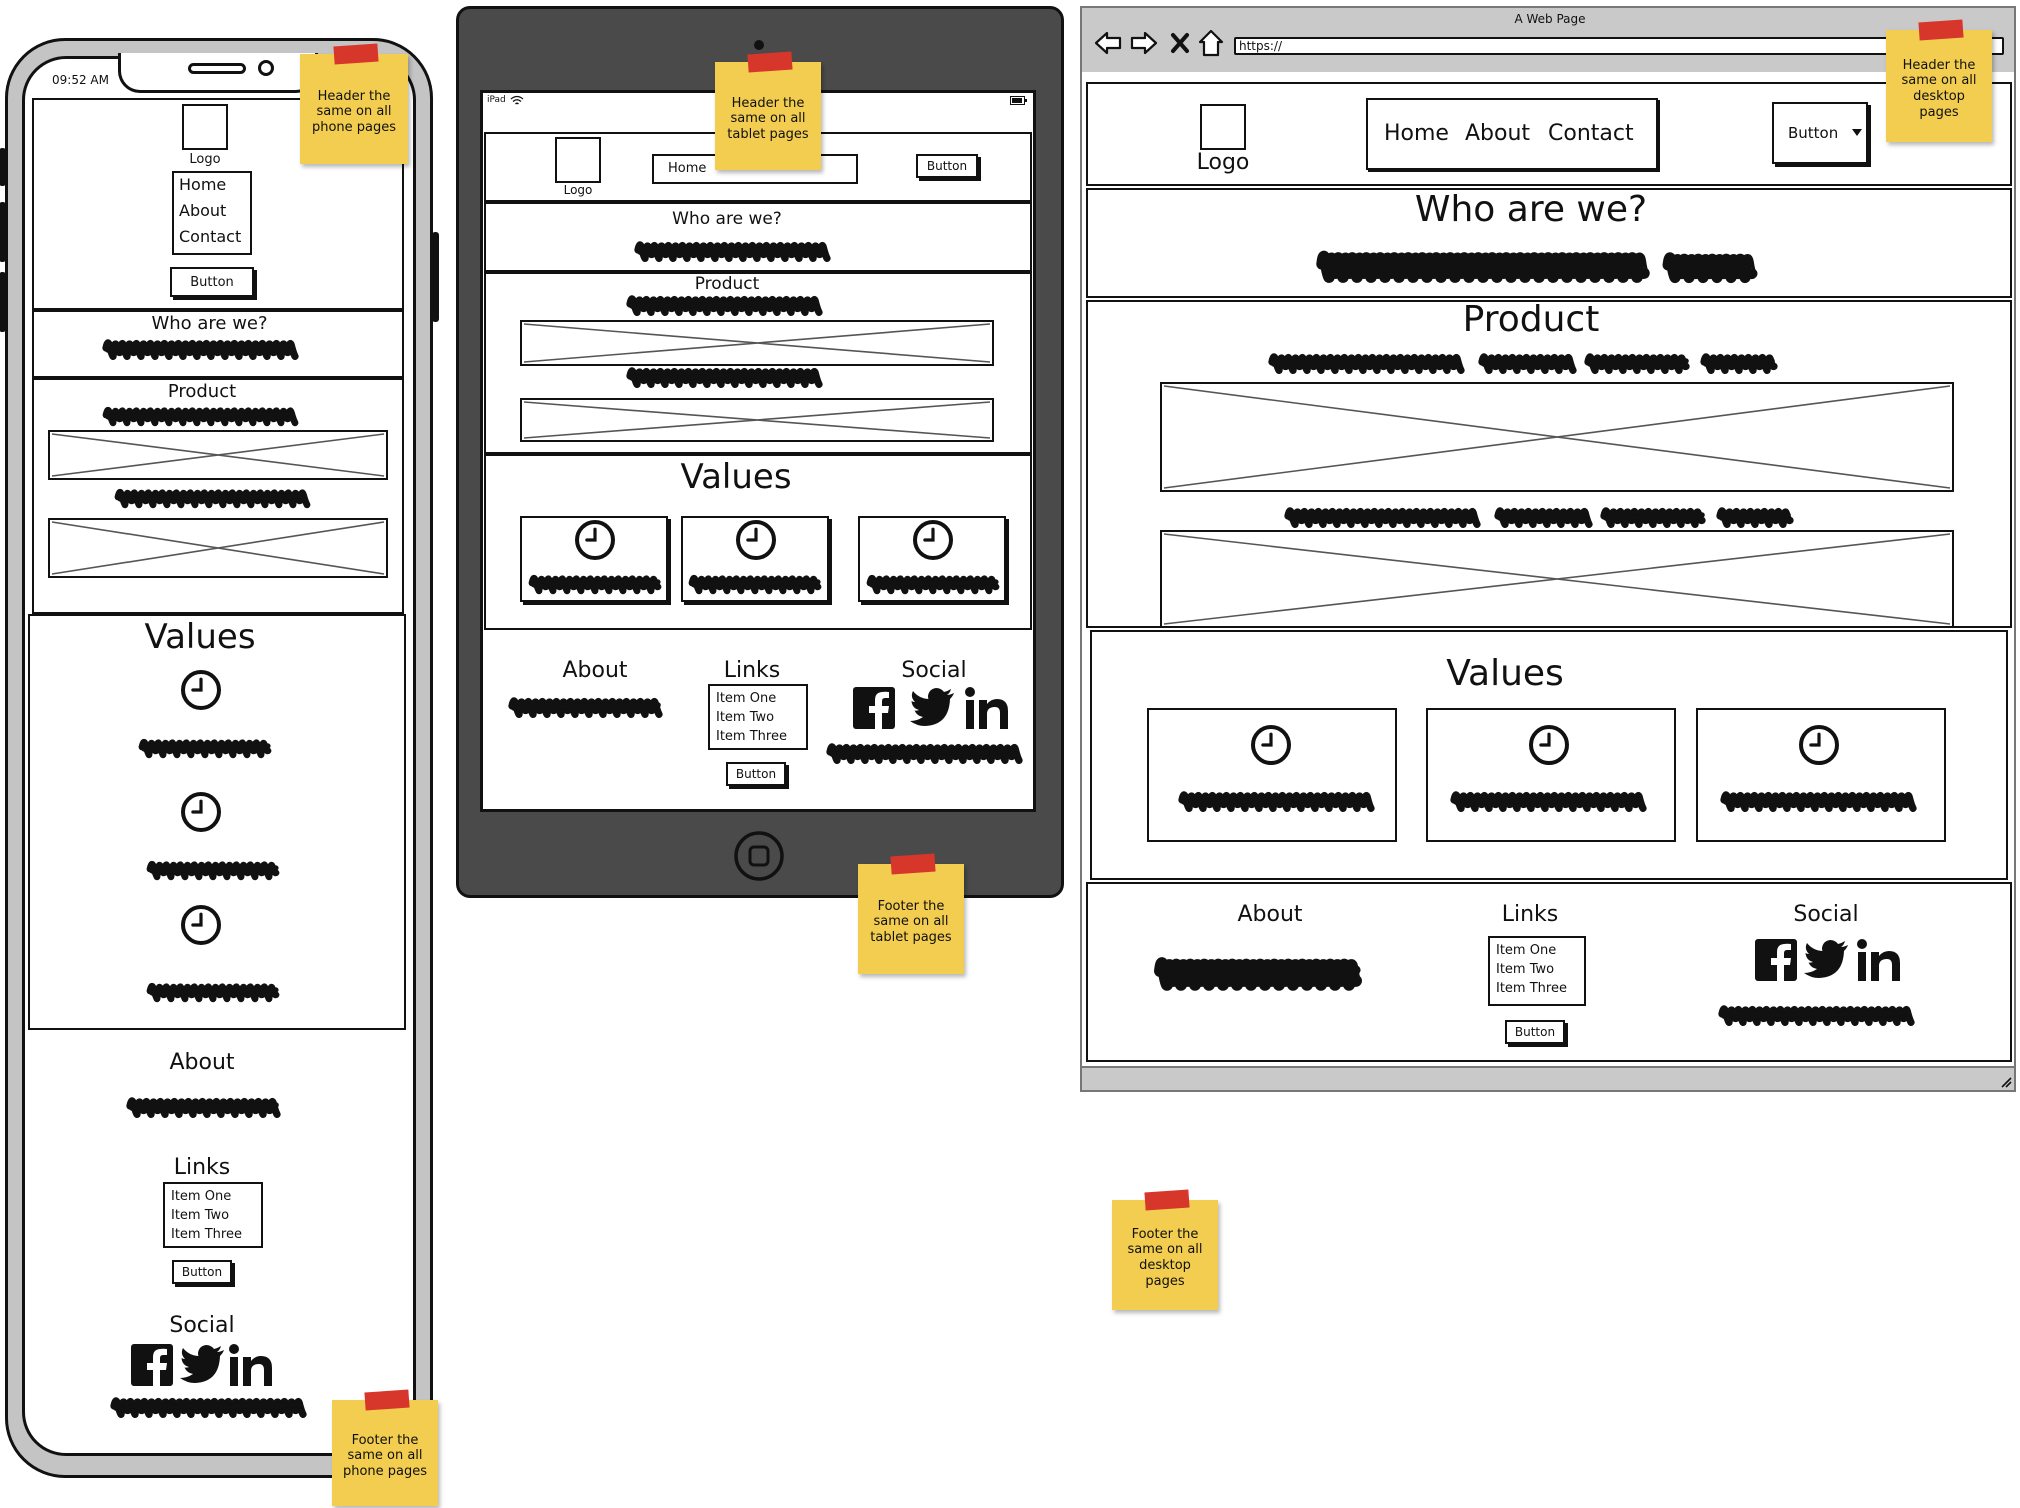 This screenshot has height=1508, width=2020. I want to click on sticky-note-phone-footer: Footer the same on all phone pages, so click(385, 1447).